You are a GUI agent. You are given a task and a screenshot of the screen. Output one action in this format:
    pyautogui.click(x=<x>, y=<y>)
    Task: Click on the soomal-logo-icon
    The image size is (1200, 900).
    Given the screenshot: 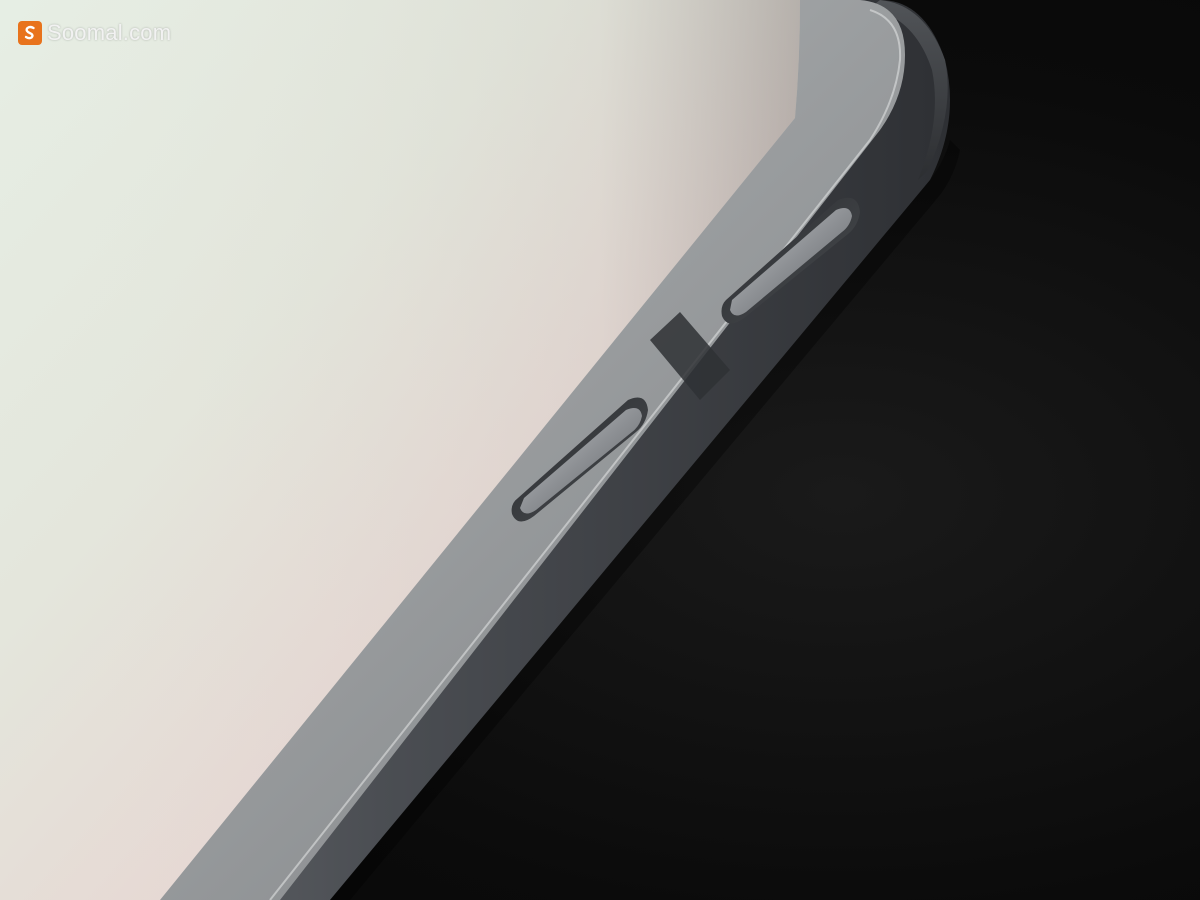 What is the action you would take?
    pyautogui.click(x=30, y=33)
    